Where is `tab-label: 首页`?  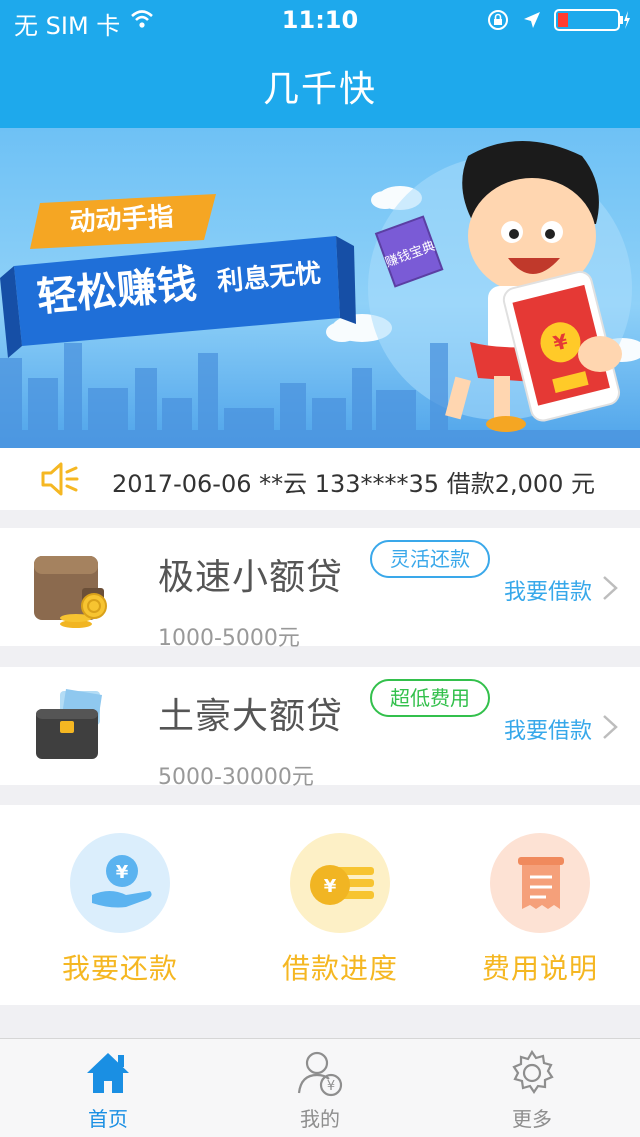
tab-label: 首页 is located at coordinates (108, 1119).